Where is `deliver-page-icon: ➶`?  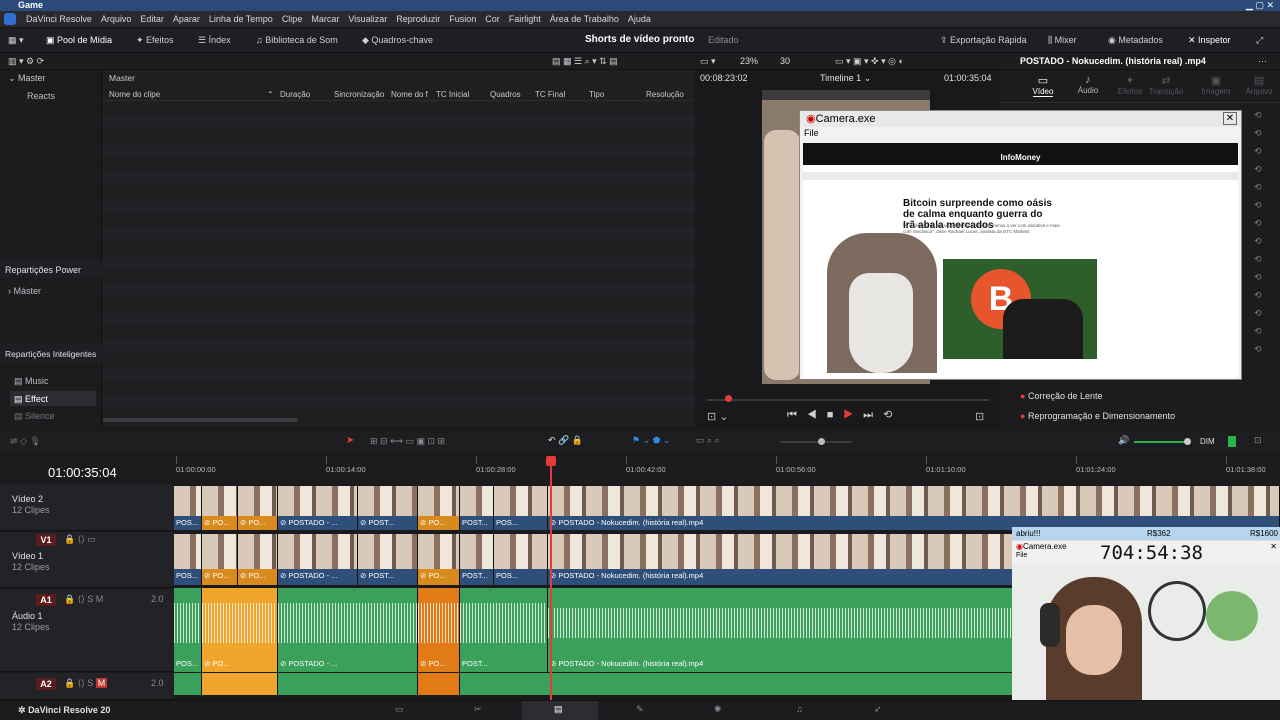 deliver-page-icon: ➶ is located at coordinates (878, 709).